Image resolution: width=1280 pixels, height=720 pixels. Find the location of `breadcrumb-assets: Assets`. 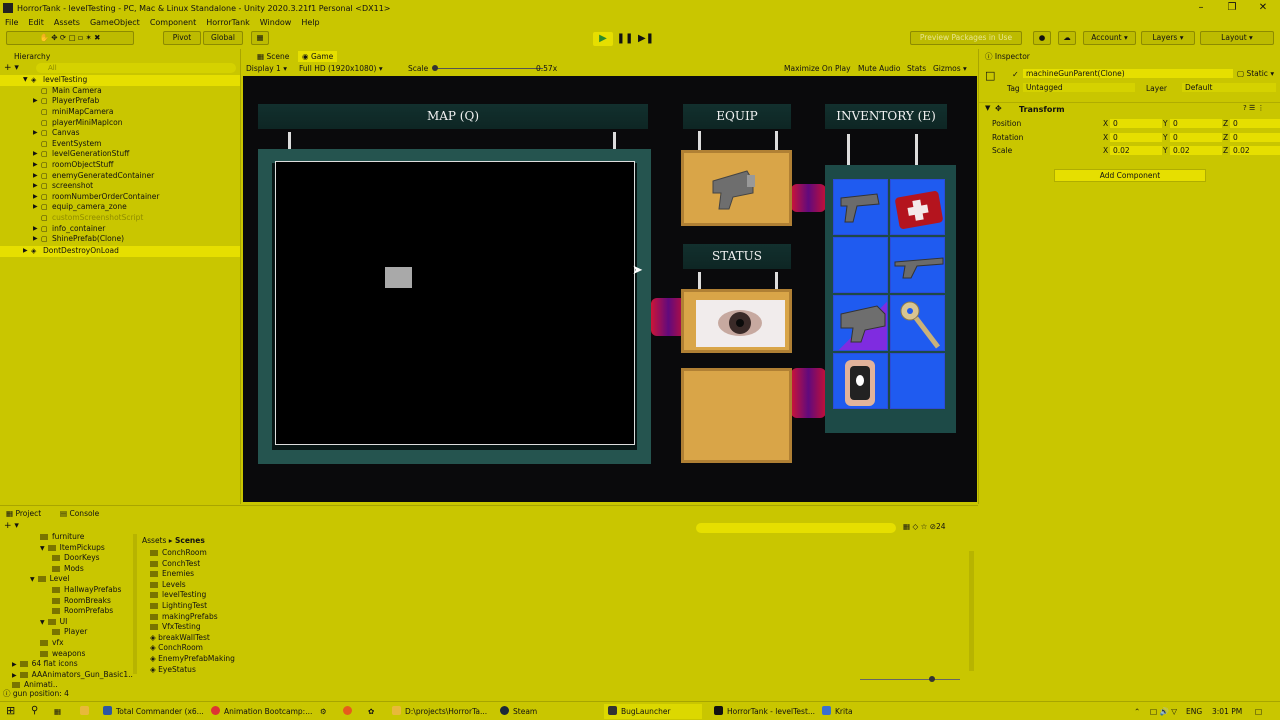

breadcrumb-assets: Assets is located at coordinates (154, 540).